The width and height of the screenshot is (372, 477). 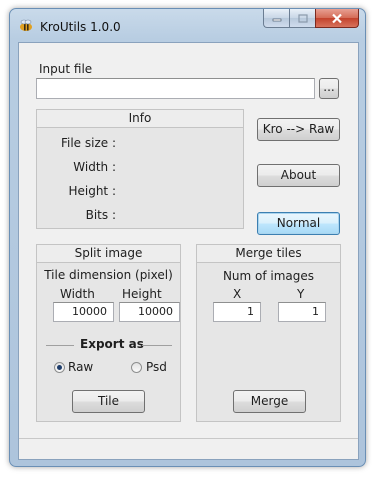 What do you see at coordinates (92, 191) in the screenshot?
I see `height-label: Height :` at bounding box center [92, 191].